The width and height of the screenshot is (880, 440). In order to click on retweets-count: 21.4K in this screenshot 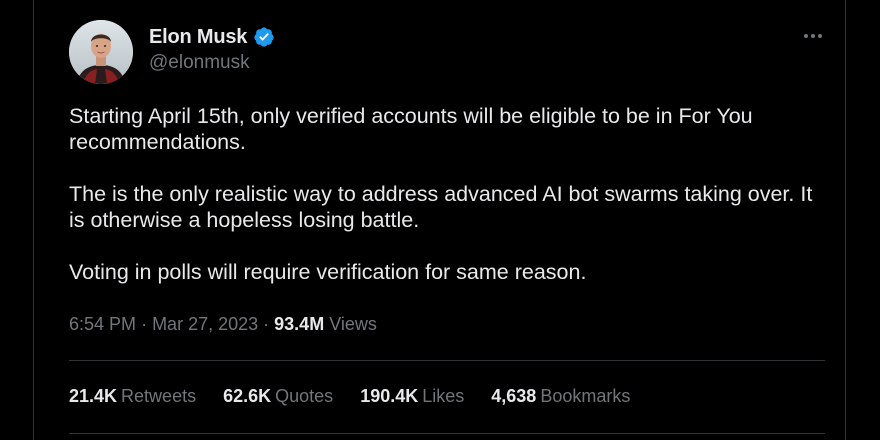, I will do `click(93, 396)`.